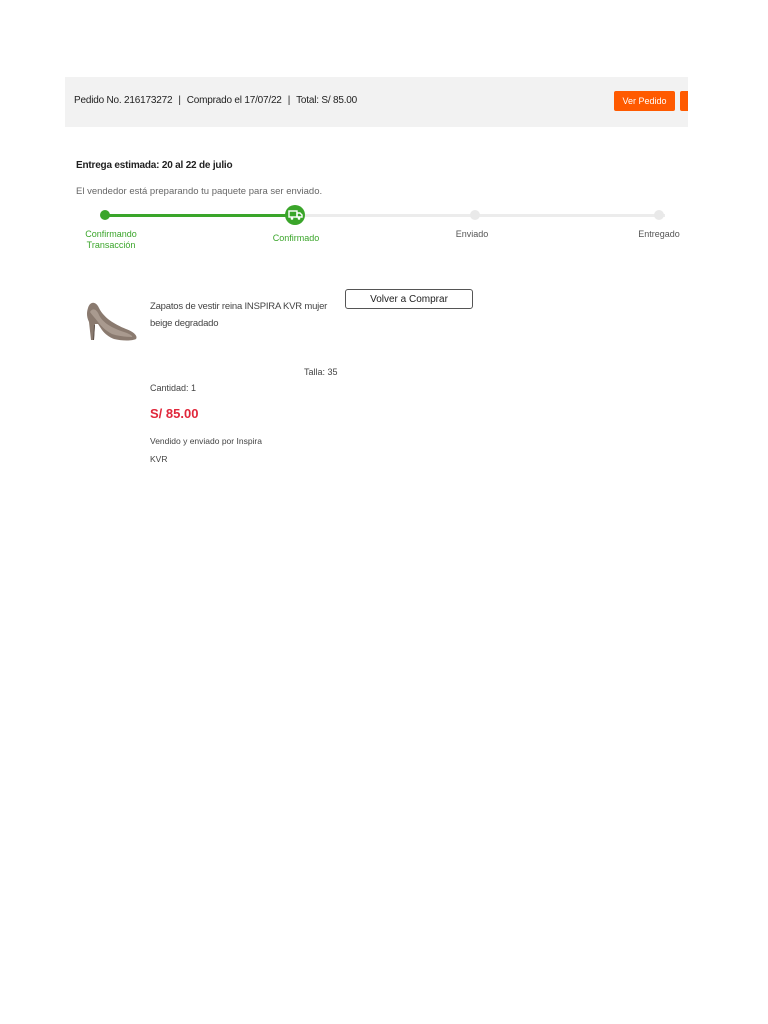 The height and width of the screenshot is (1024, 768). Describe the element at coordinates (659, 234) in the screenshot. I see `step-label-delivered: Entregado` at that location.